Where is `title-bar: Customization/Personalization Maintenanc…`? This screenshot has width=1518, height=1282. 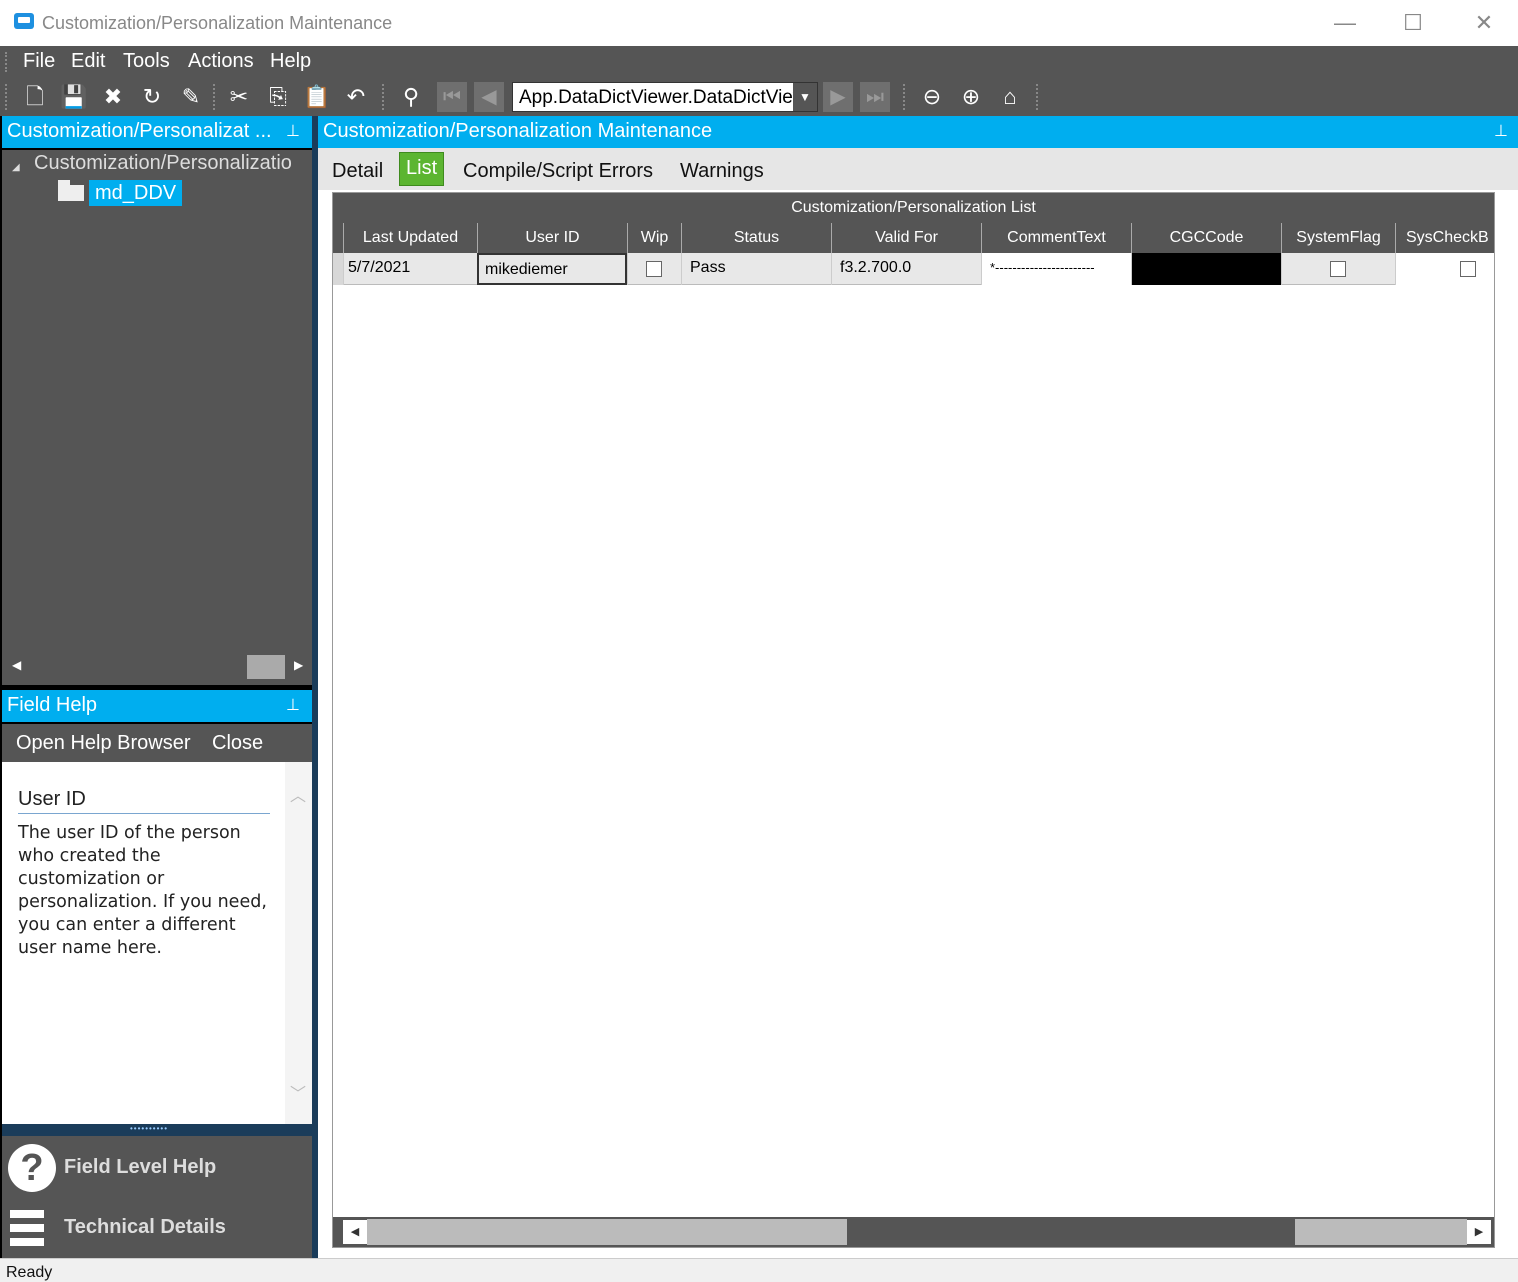
title-bar: Customization/Personalization Maintenanc… is located at coordinates (759, 23).